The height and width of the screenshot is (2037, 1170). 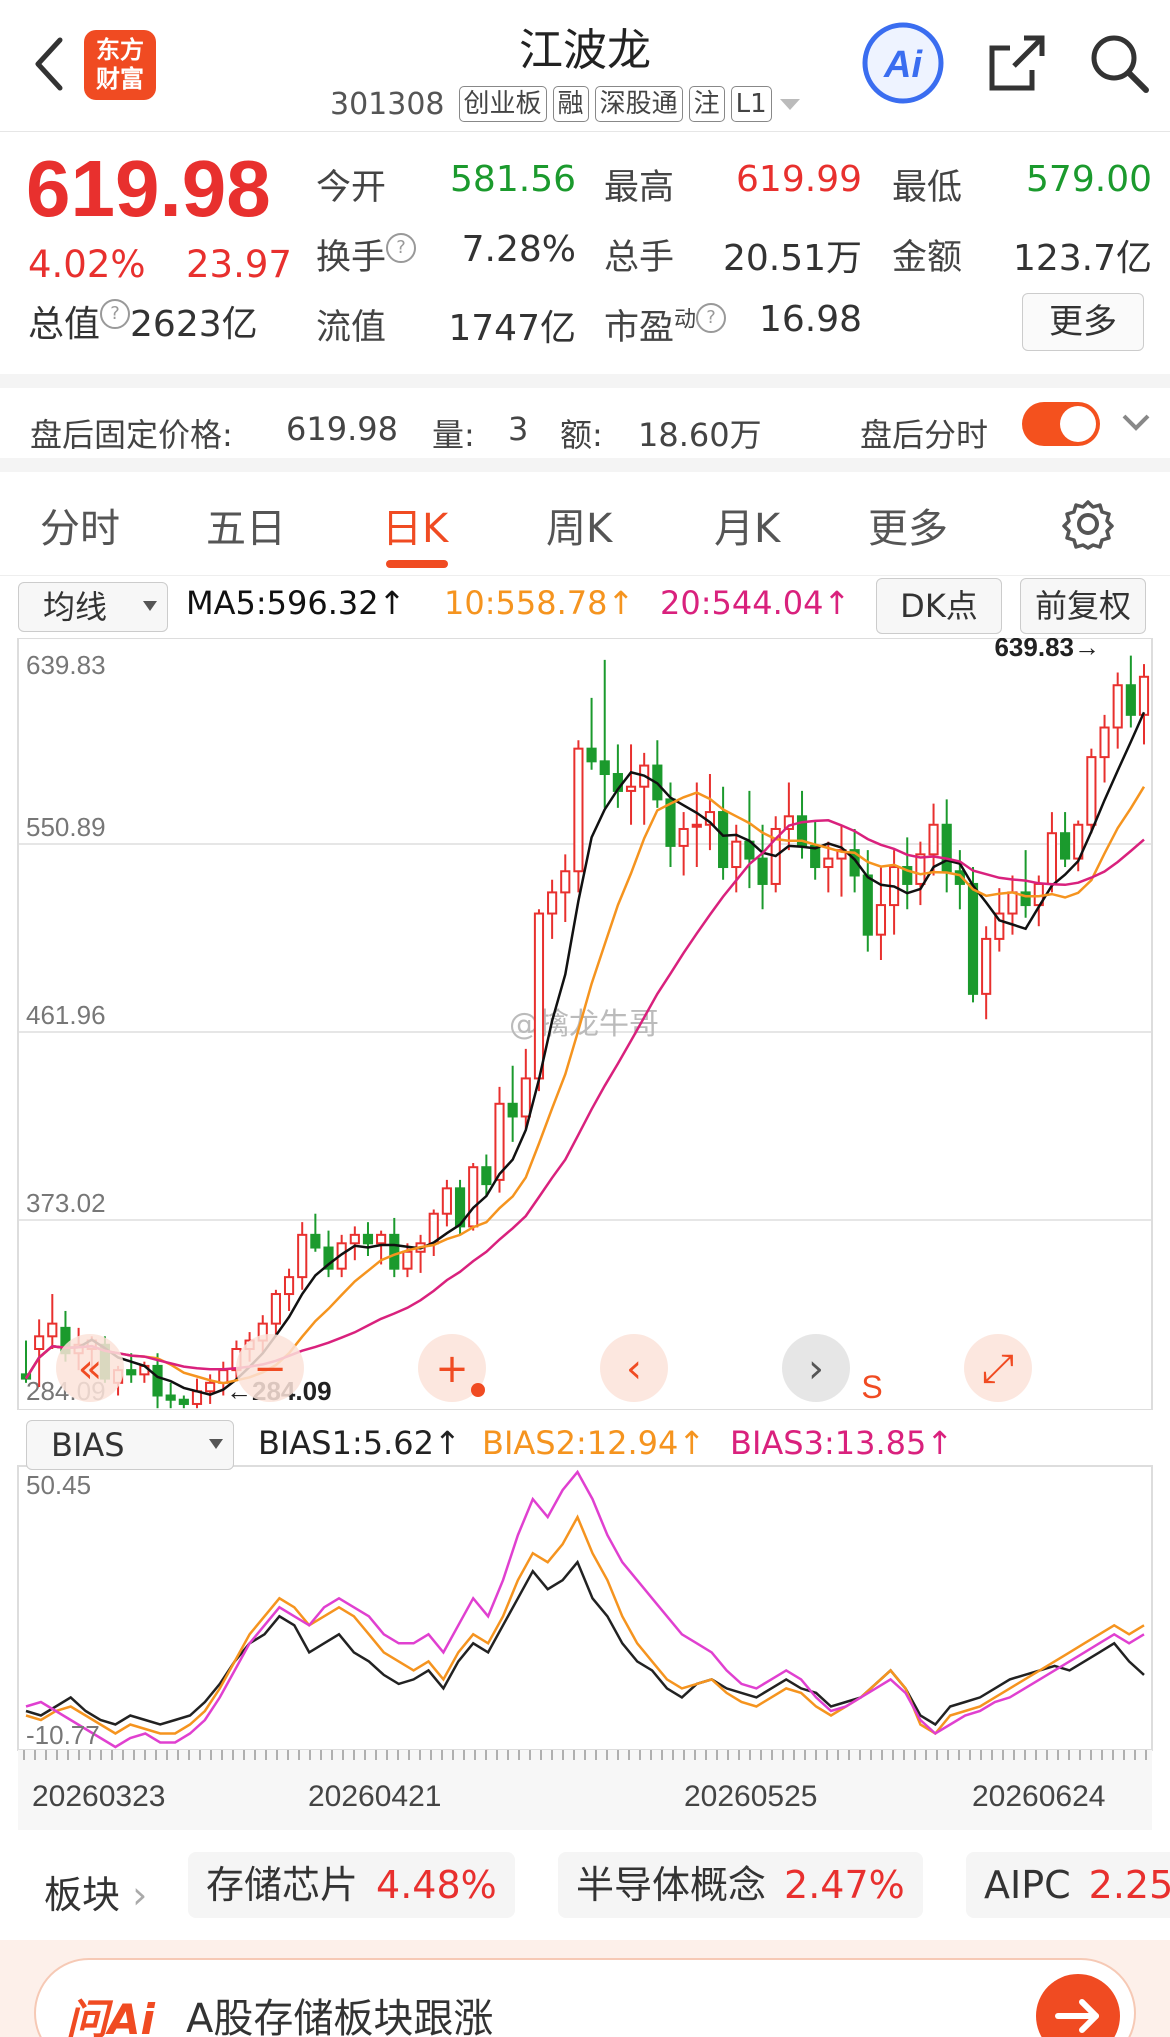 I want to click on bias-border, so click(x=585, y=1608).